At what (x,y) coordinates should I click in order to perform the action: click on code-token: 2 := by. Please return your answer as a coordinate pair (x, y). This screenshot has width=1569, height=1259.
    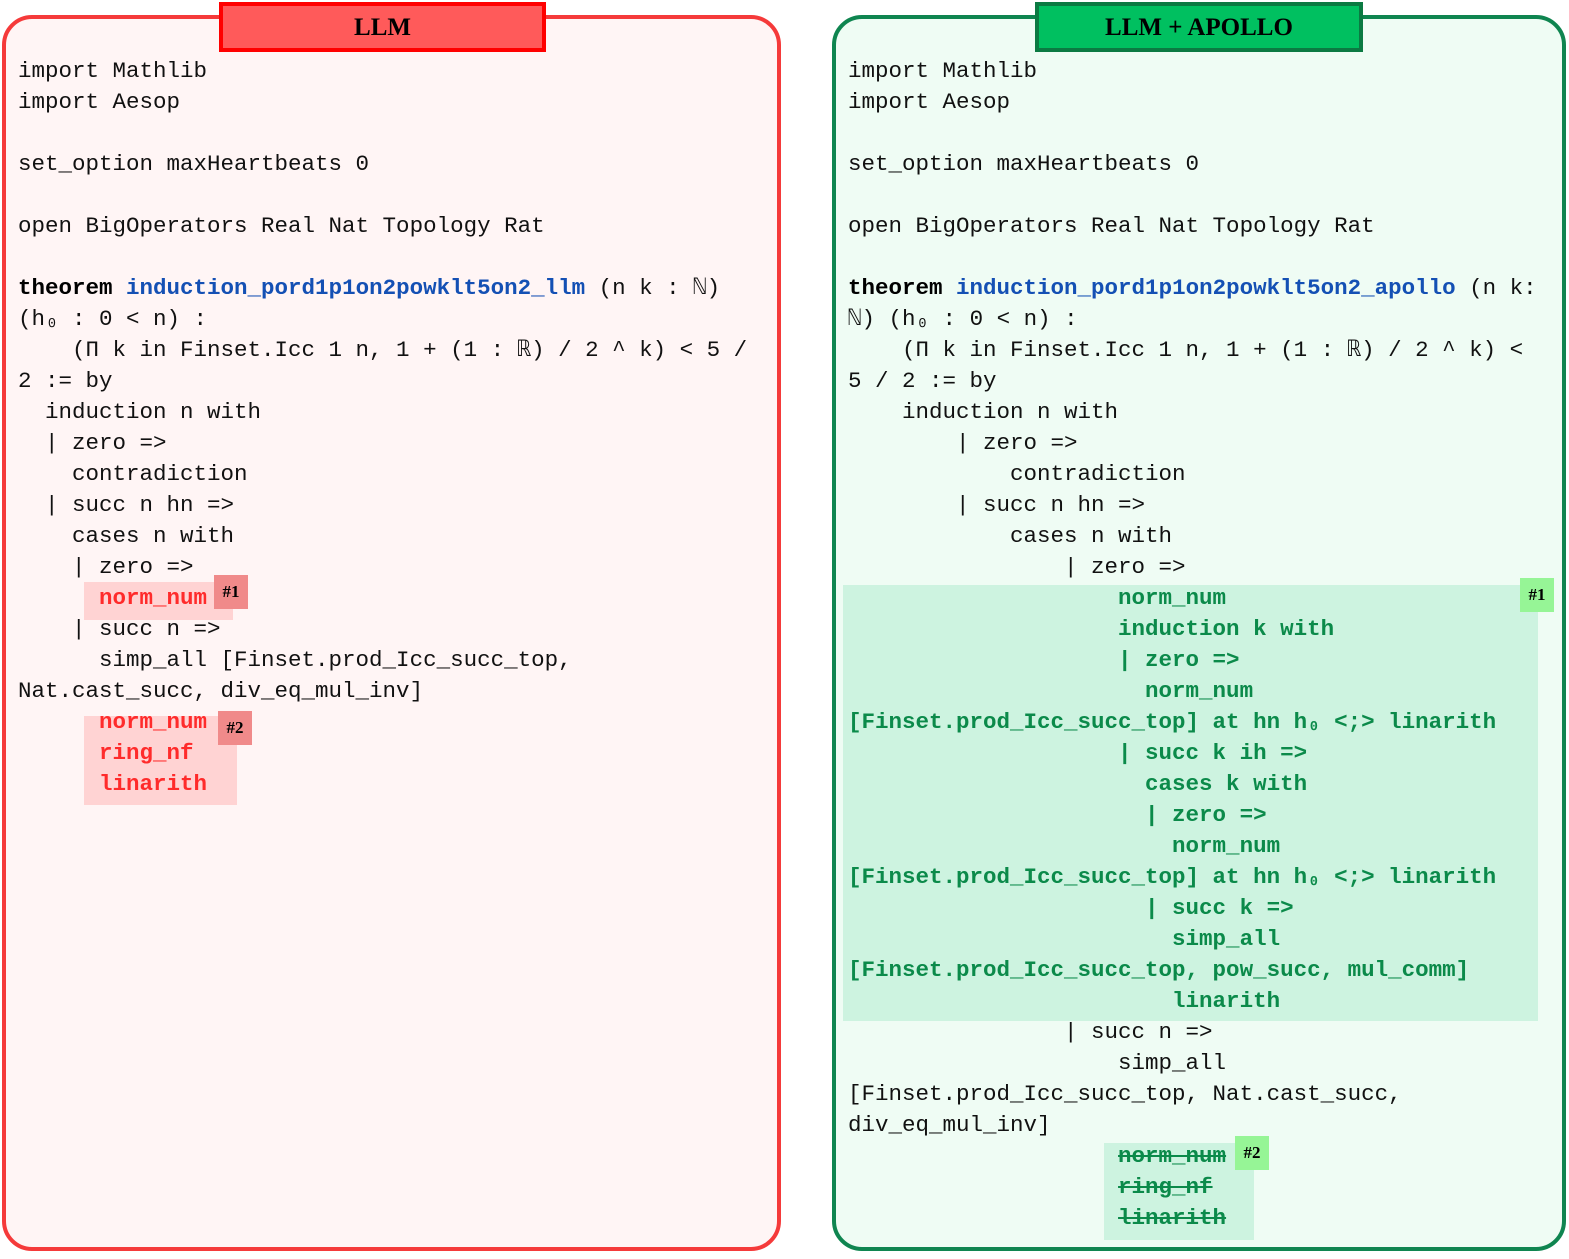
    Looking at the image, I should click on (65, 381).